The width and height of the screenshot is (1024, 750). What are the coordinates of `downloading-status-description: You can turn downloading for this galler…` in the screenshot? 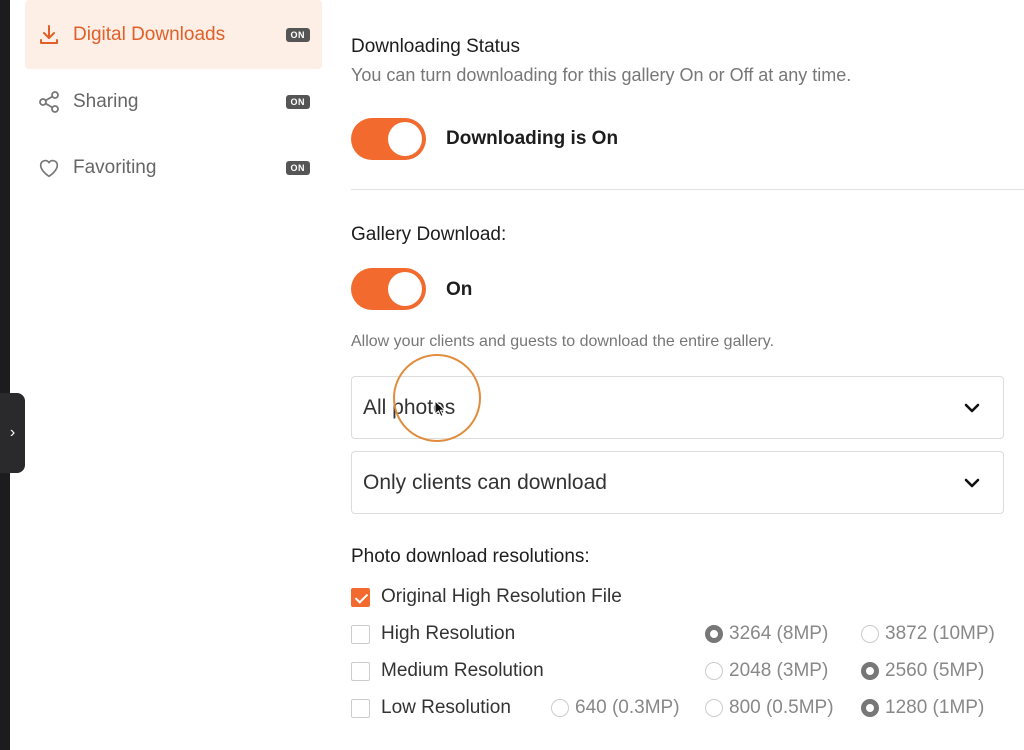 It's located at (601, 75).